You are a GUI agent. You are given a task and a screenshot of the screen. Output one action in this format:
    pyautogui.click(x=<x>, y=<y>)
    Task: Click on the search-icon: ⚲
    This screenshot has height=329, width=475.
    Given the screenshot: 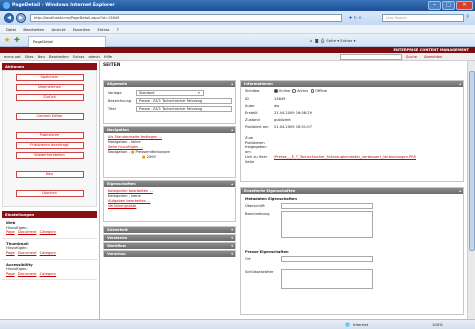 What is the action you would take?
    pyautogui.click(x=468, y=17)
    